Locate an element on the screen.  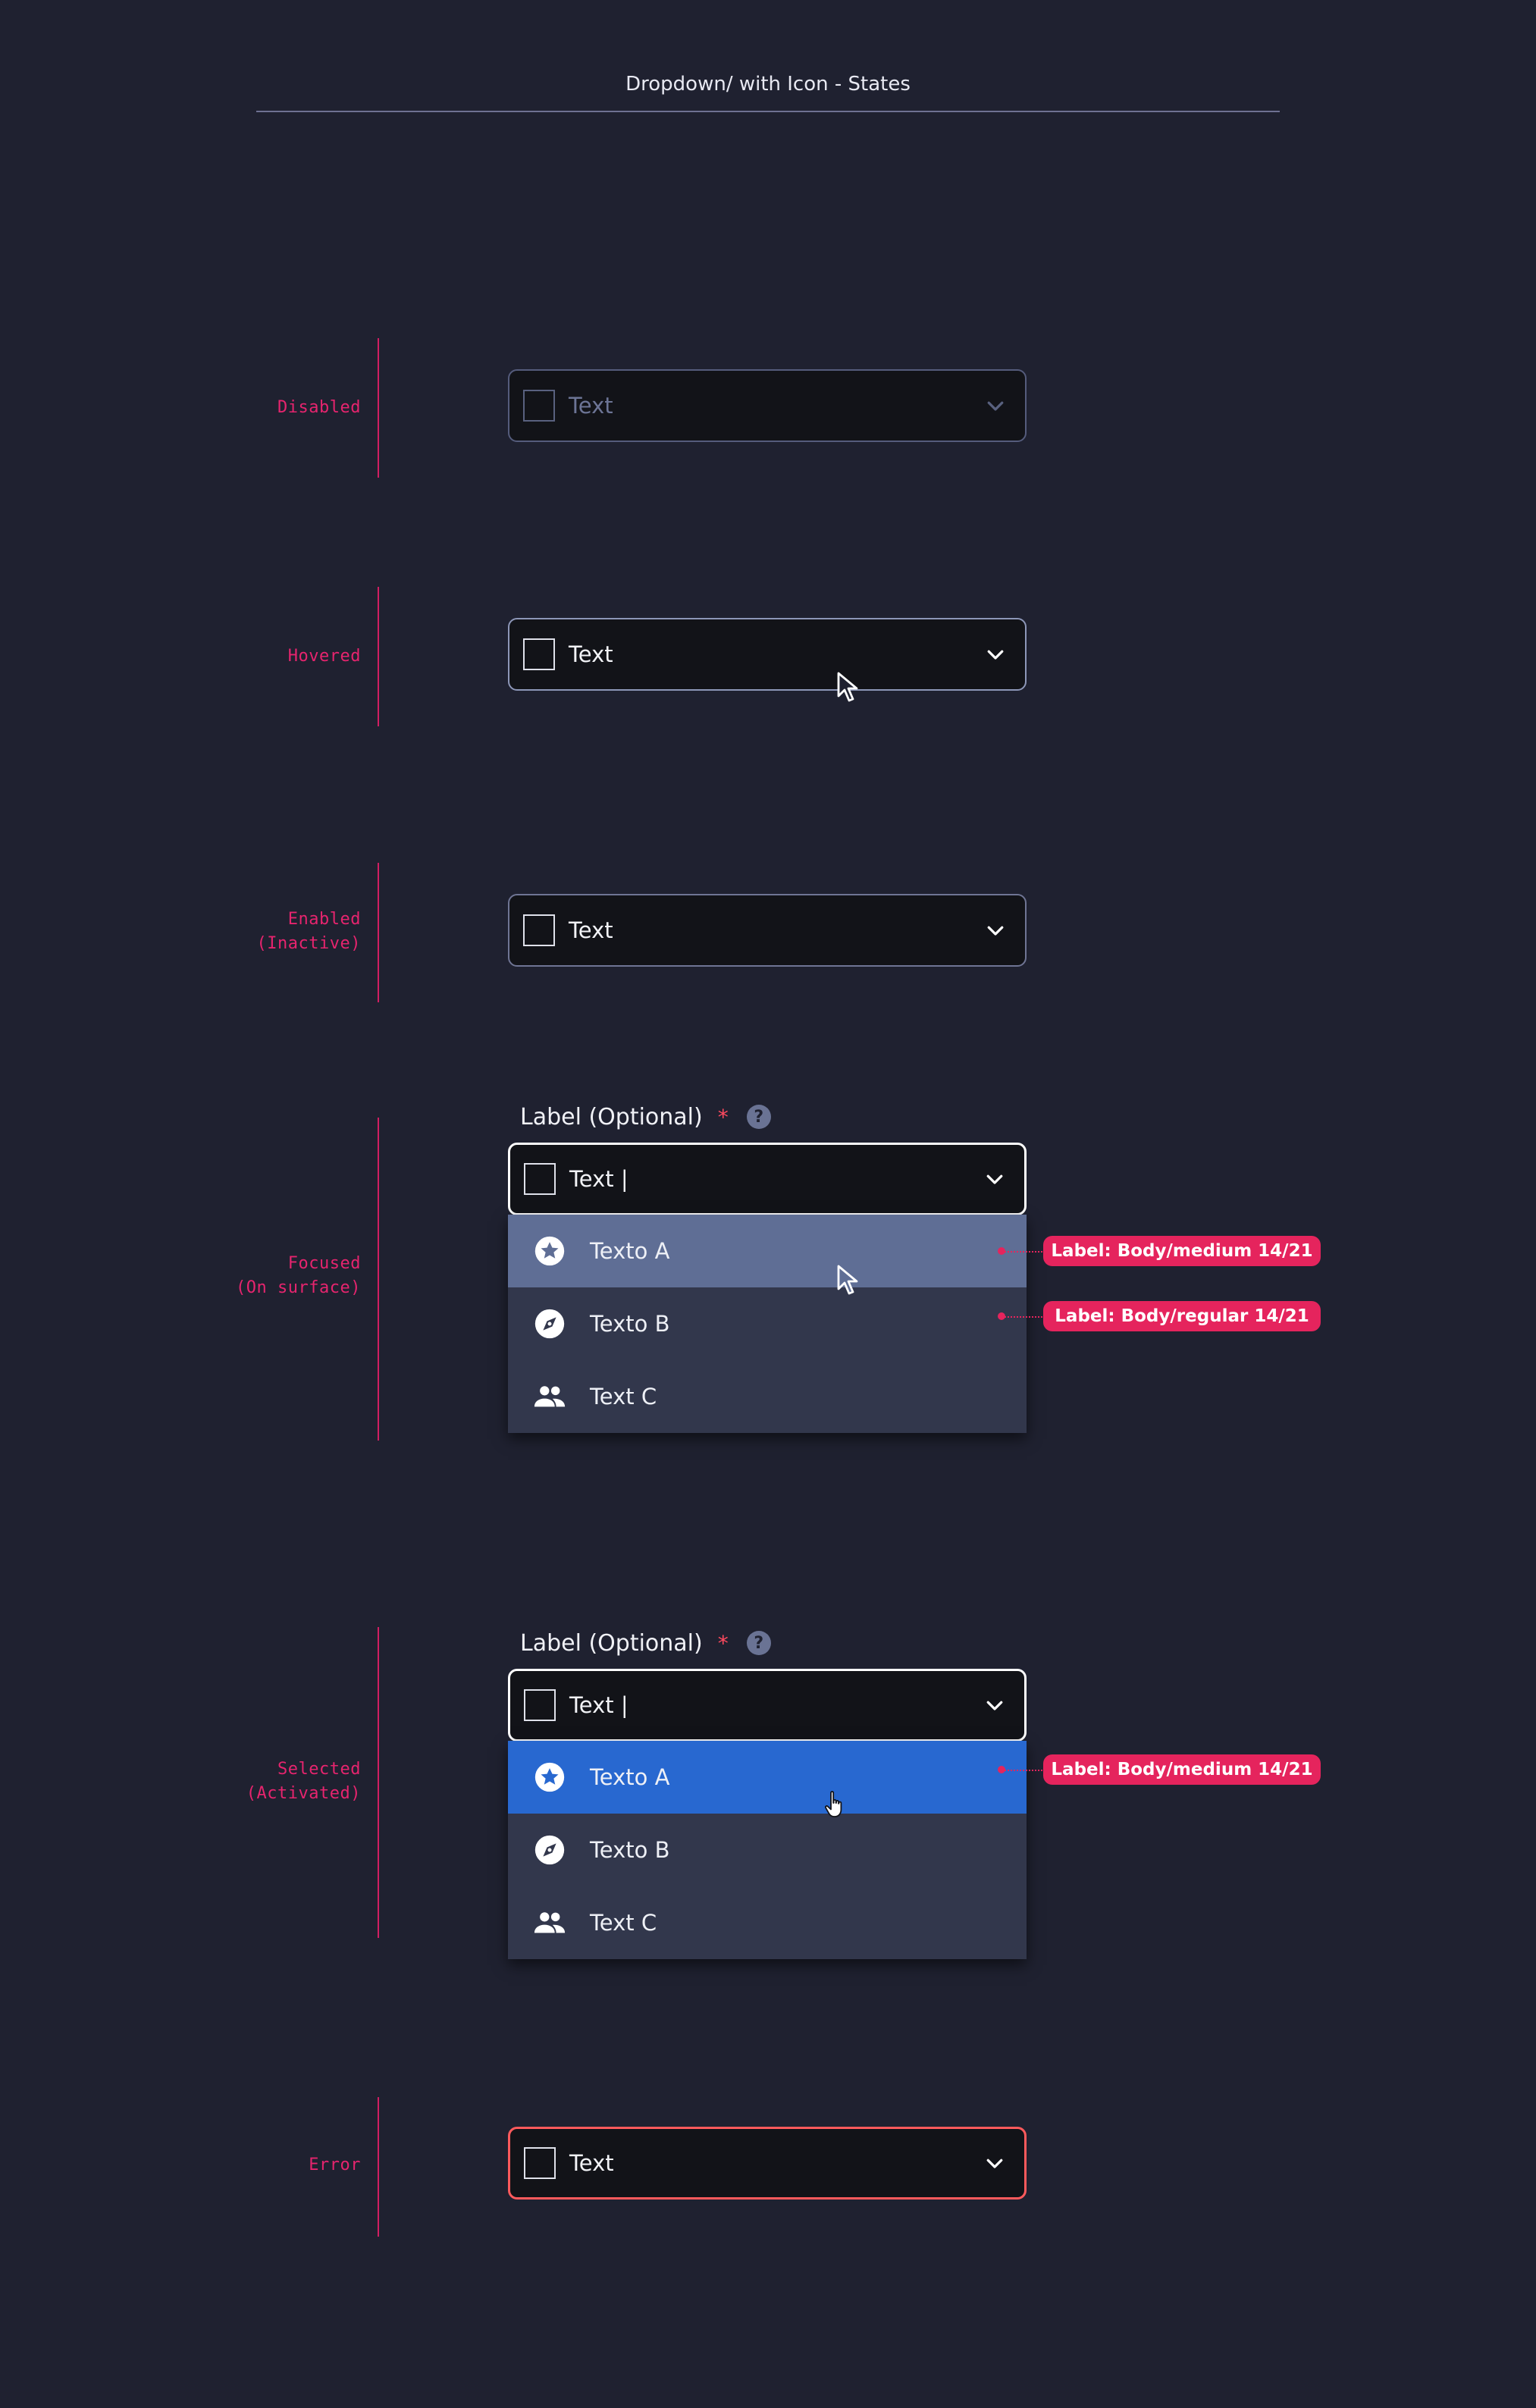
annotation-tag: Label: Body/regular 14/21 is located at coordinates (1182, 1316).